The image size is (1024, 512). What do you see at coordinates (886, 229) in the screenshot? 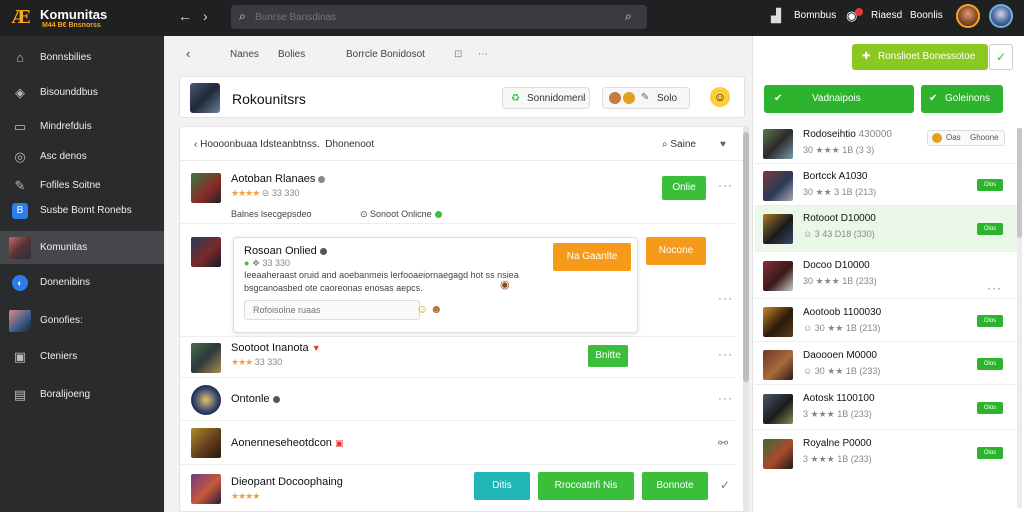
I see `list-item: Rotooot D10000 ☺ 3 43 D18 (330) Olos` at bounding box center [886, 229].